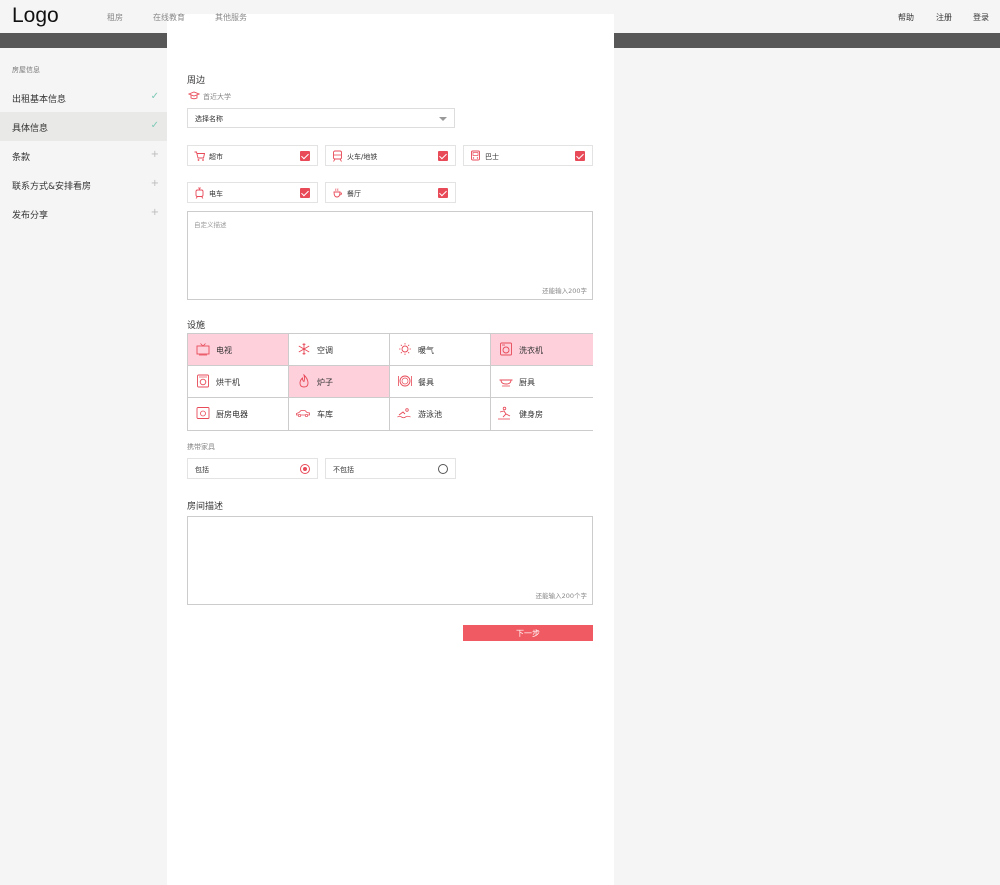 The height and width of the screenshot is (885, 1000). I want to click on option-label: 巴士, so click(492, 157).